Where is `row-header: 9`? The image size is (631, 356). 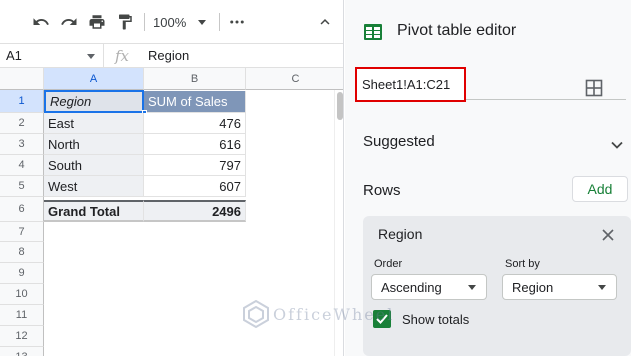
row-header: 9 is located at coordinates (22, 273).